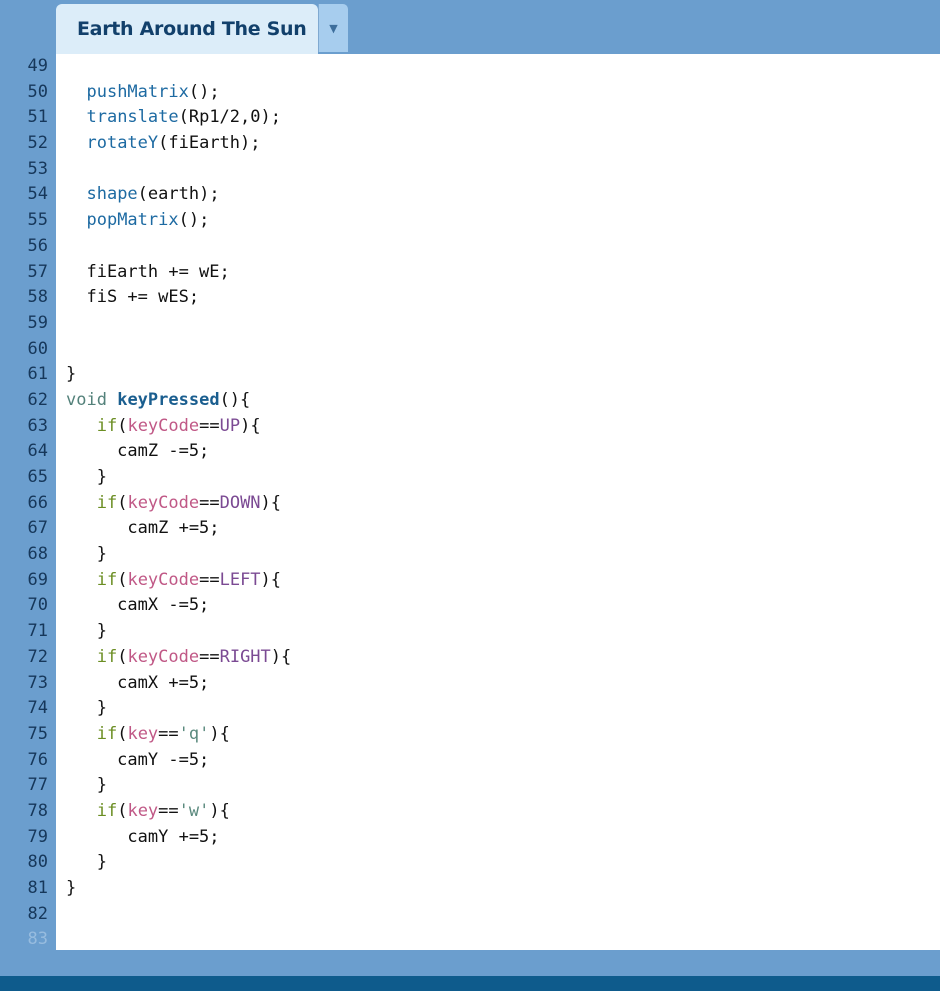 This screenshot has width=940, height=991. Describe the element at coordinates (37, 528) in the screenshot. I see `line-number: 67` at that location.